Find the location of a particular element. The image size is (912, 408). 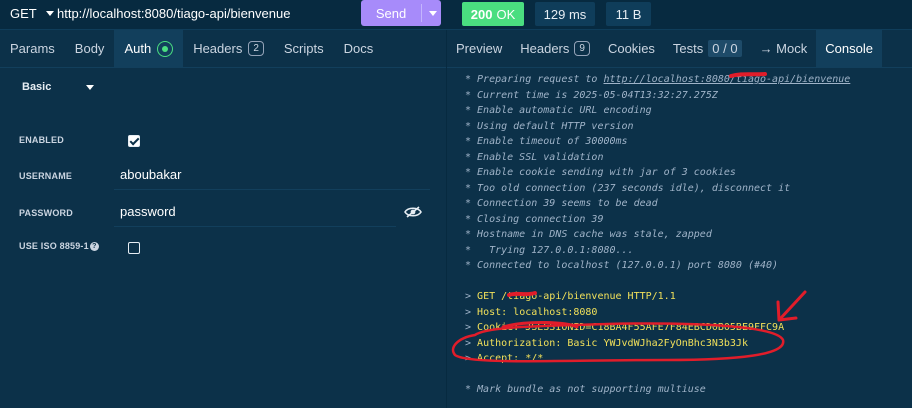

iso-label: USE ISO 8859-1? is located at coordinates (59, 246).